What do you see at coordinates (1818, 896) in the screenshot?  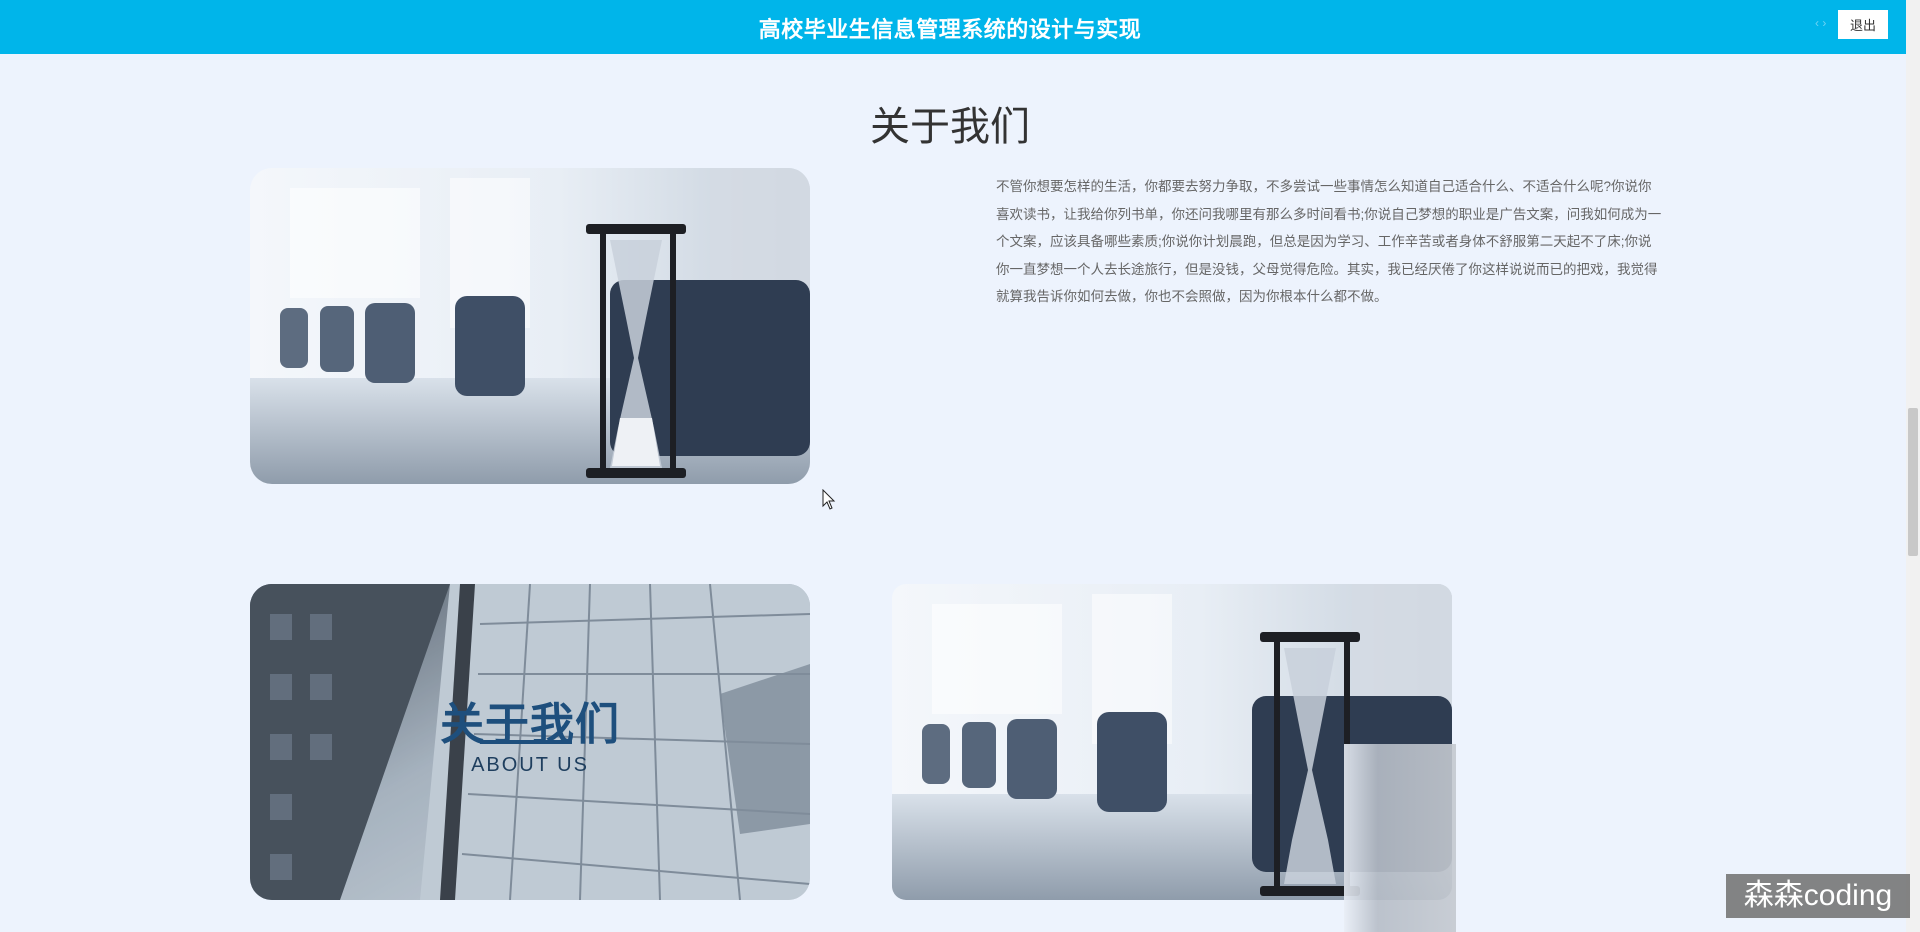 I see `watermark: 森森coding` at bounding box center [1818, 896].